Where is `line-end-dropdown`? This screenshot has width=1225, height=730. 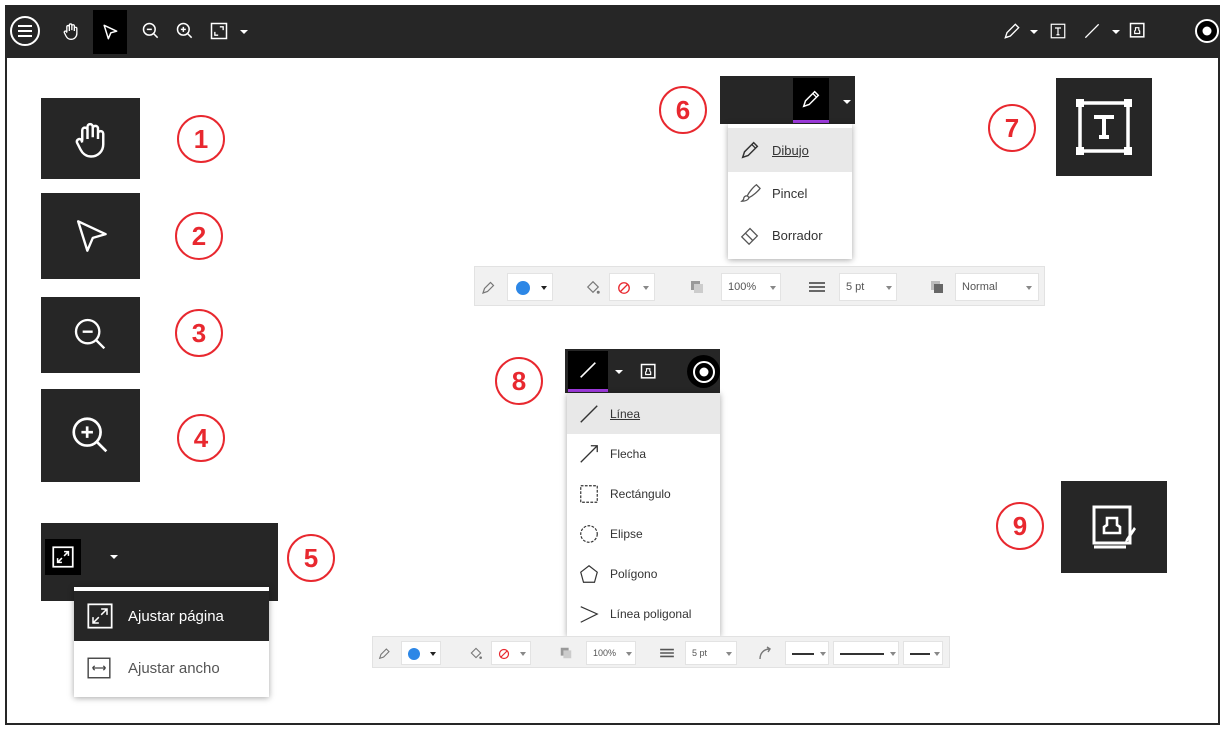 line-end-dropdown is located at coordinates (923, 653).